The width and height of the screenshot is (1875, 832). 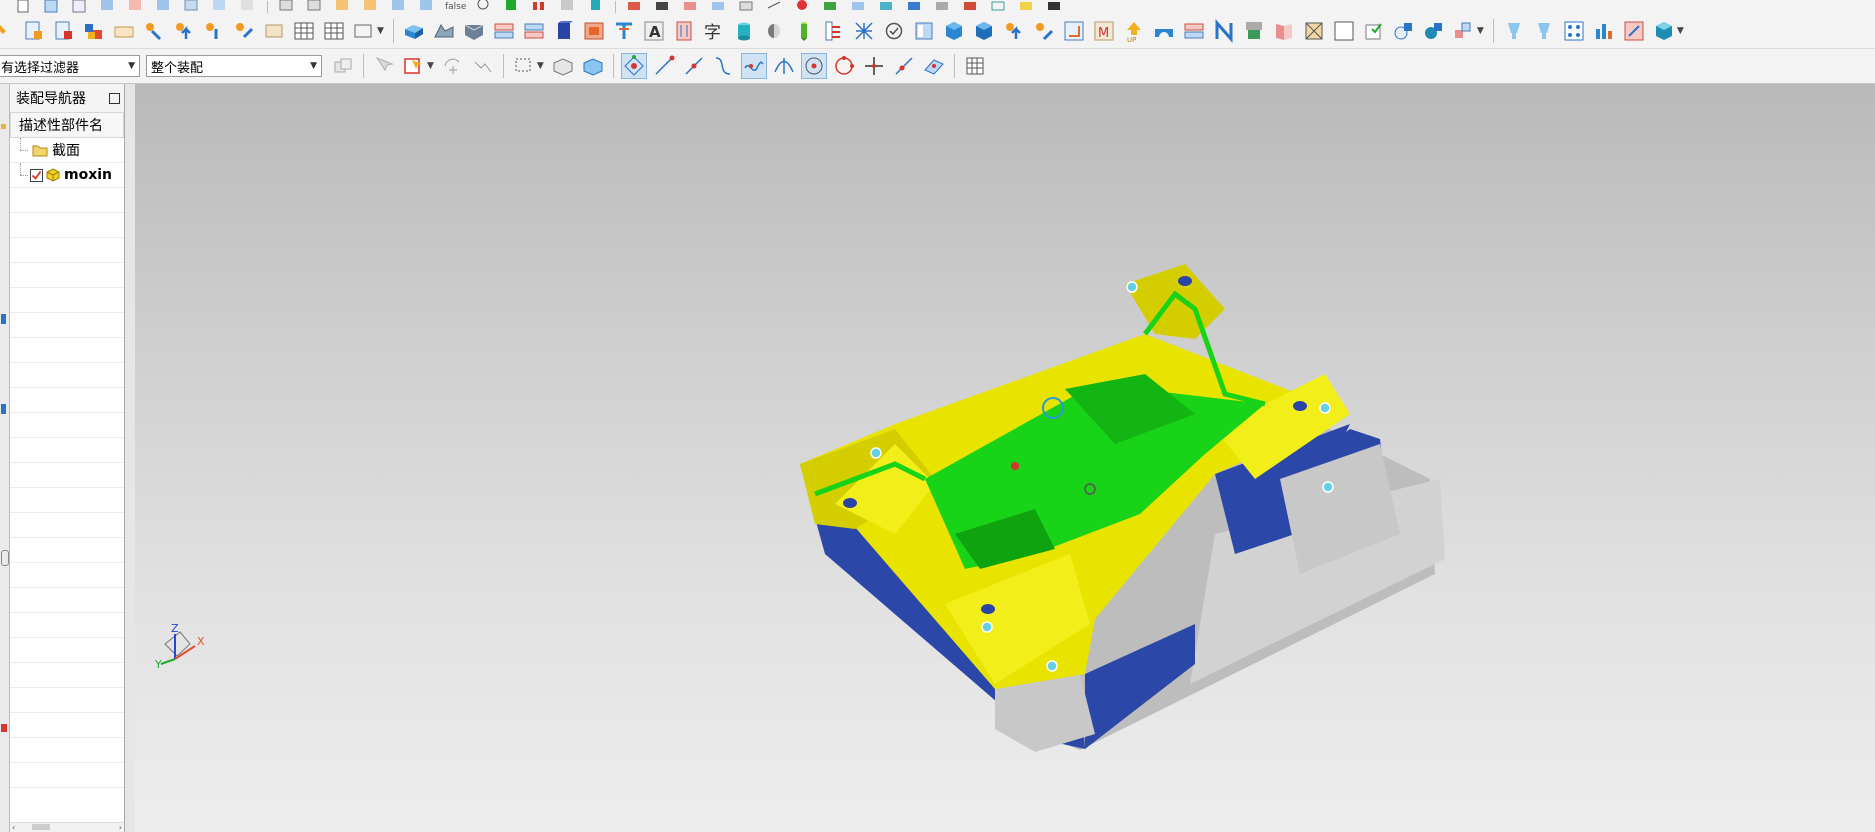 What do you see at coordinates (924, 31) in the screenshot?
I see `sheet-metal-icon` at bounding box center [924, 31].